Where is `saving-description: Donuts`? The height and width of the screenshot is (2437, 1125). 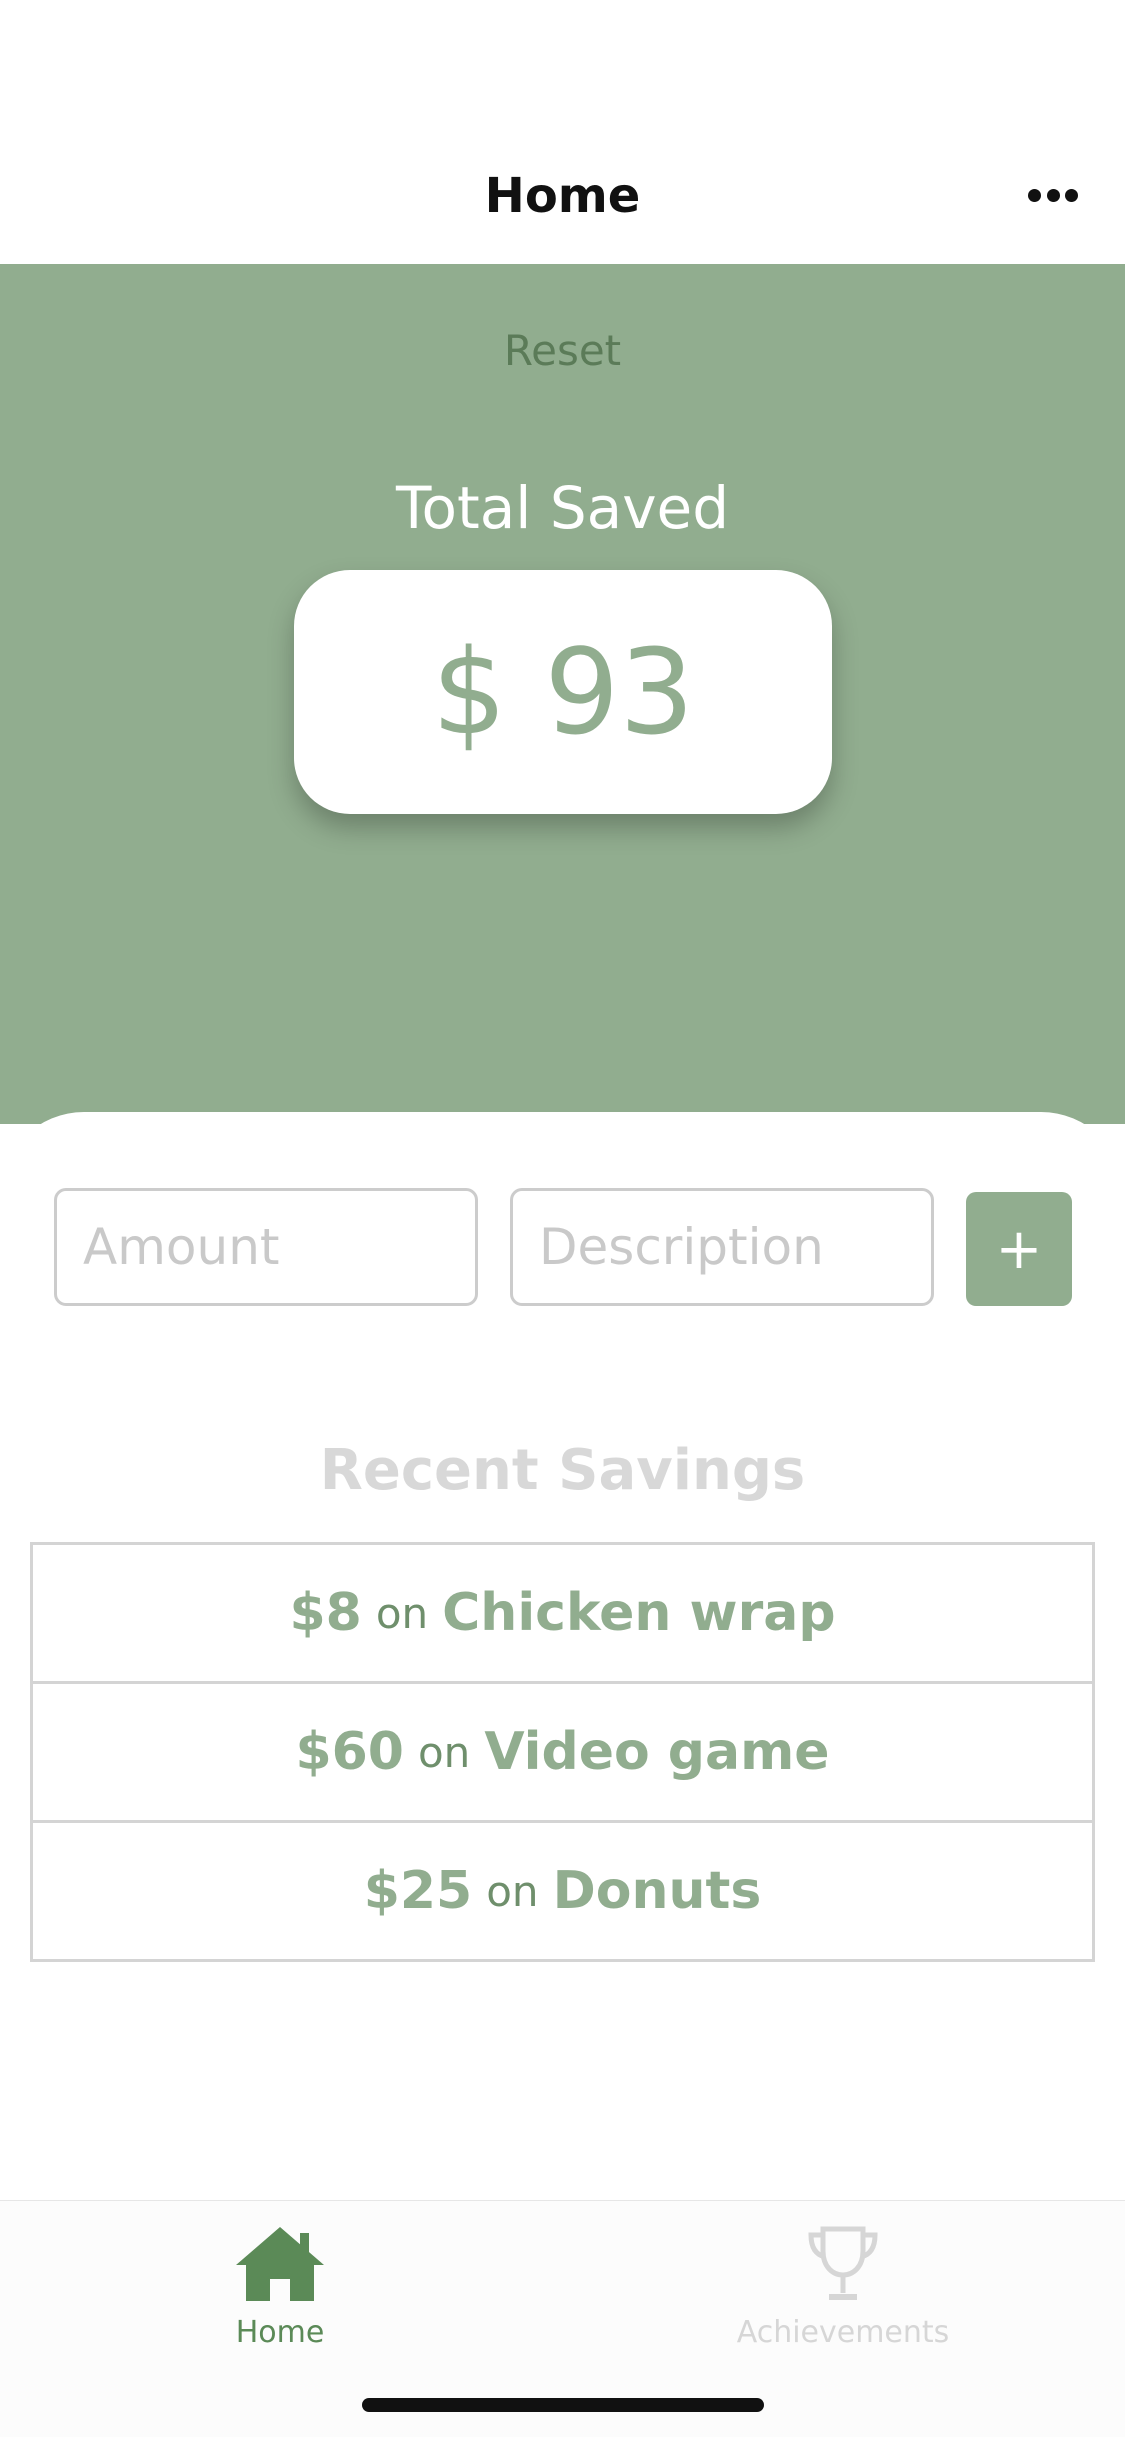 saving-description: Donuts is located at coordinates (657, 1891).